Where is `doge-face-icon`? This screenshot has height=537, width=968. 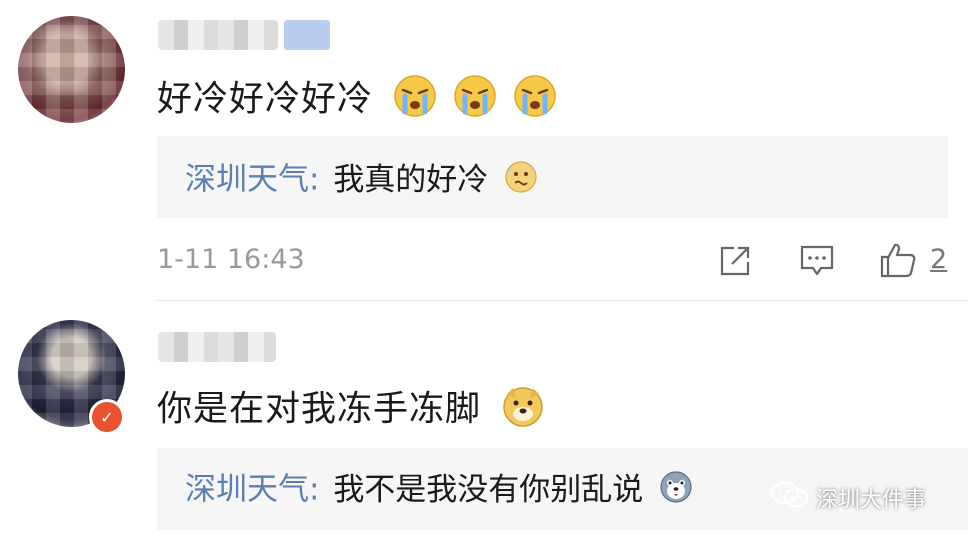 doge-face-icon is located at coordinates (523, 410).